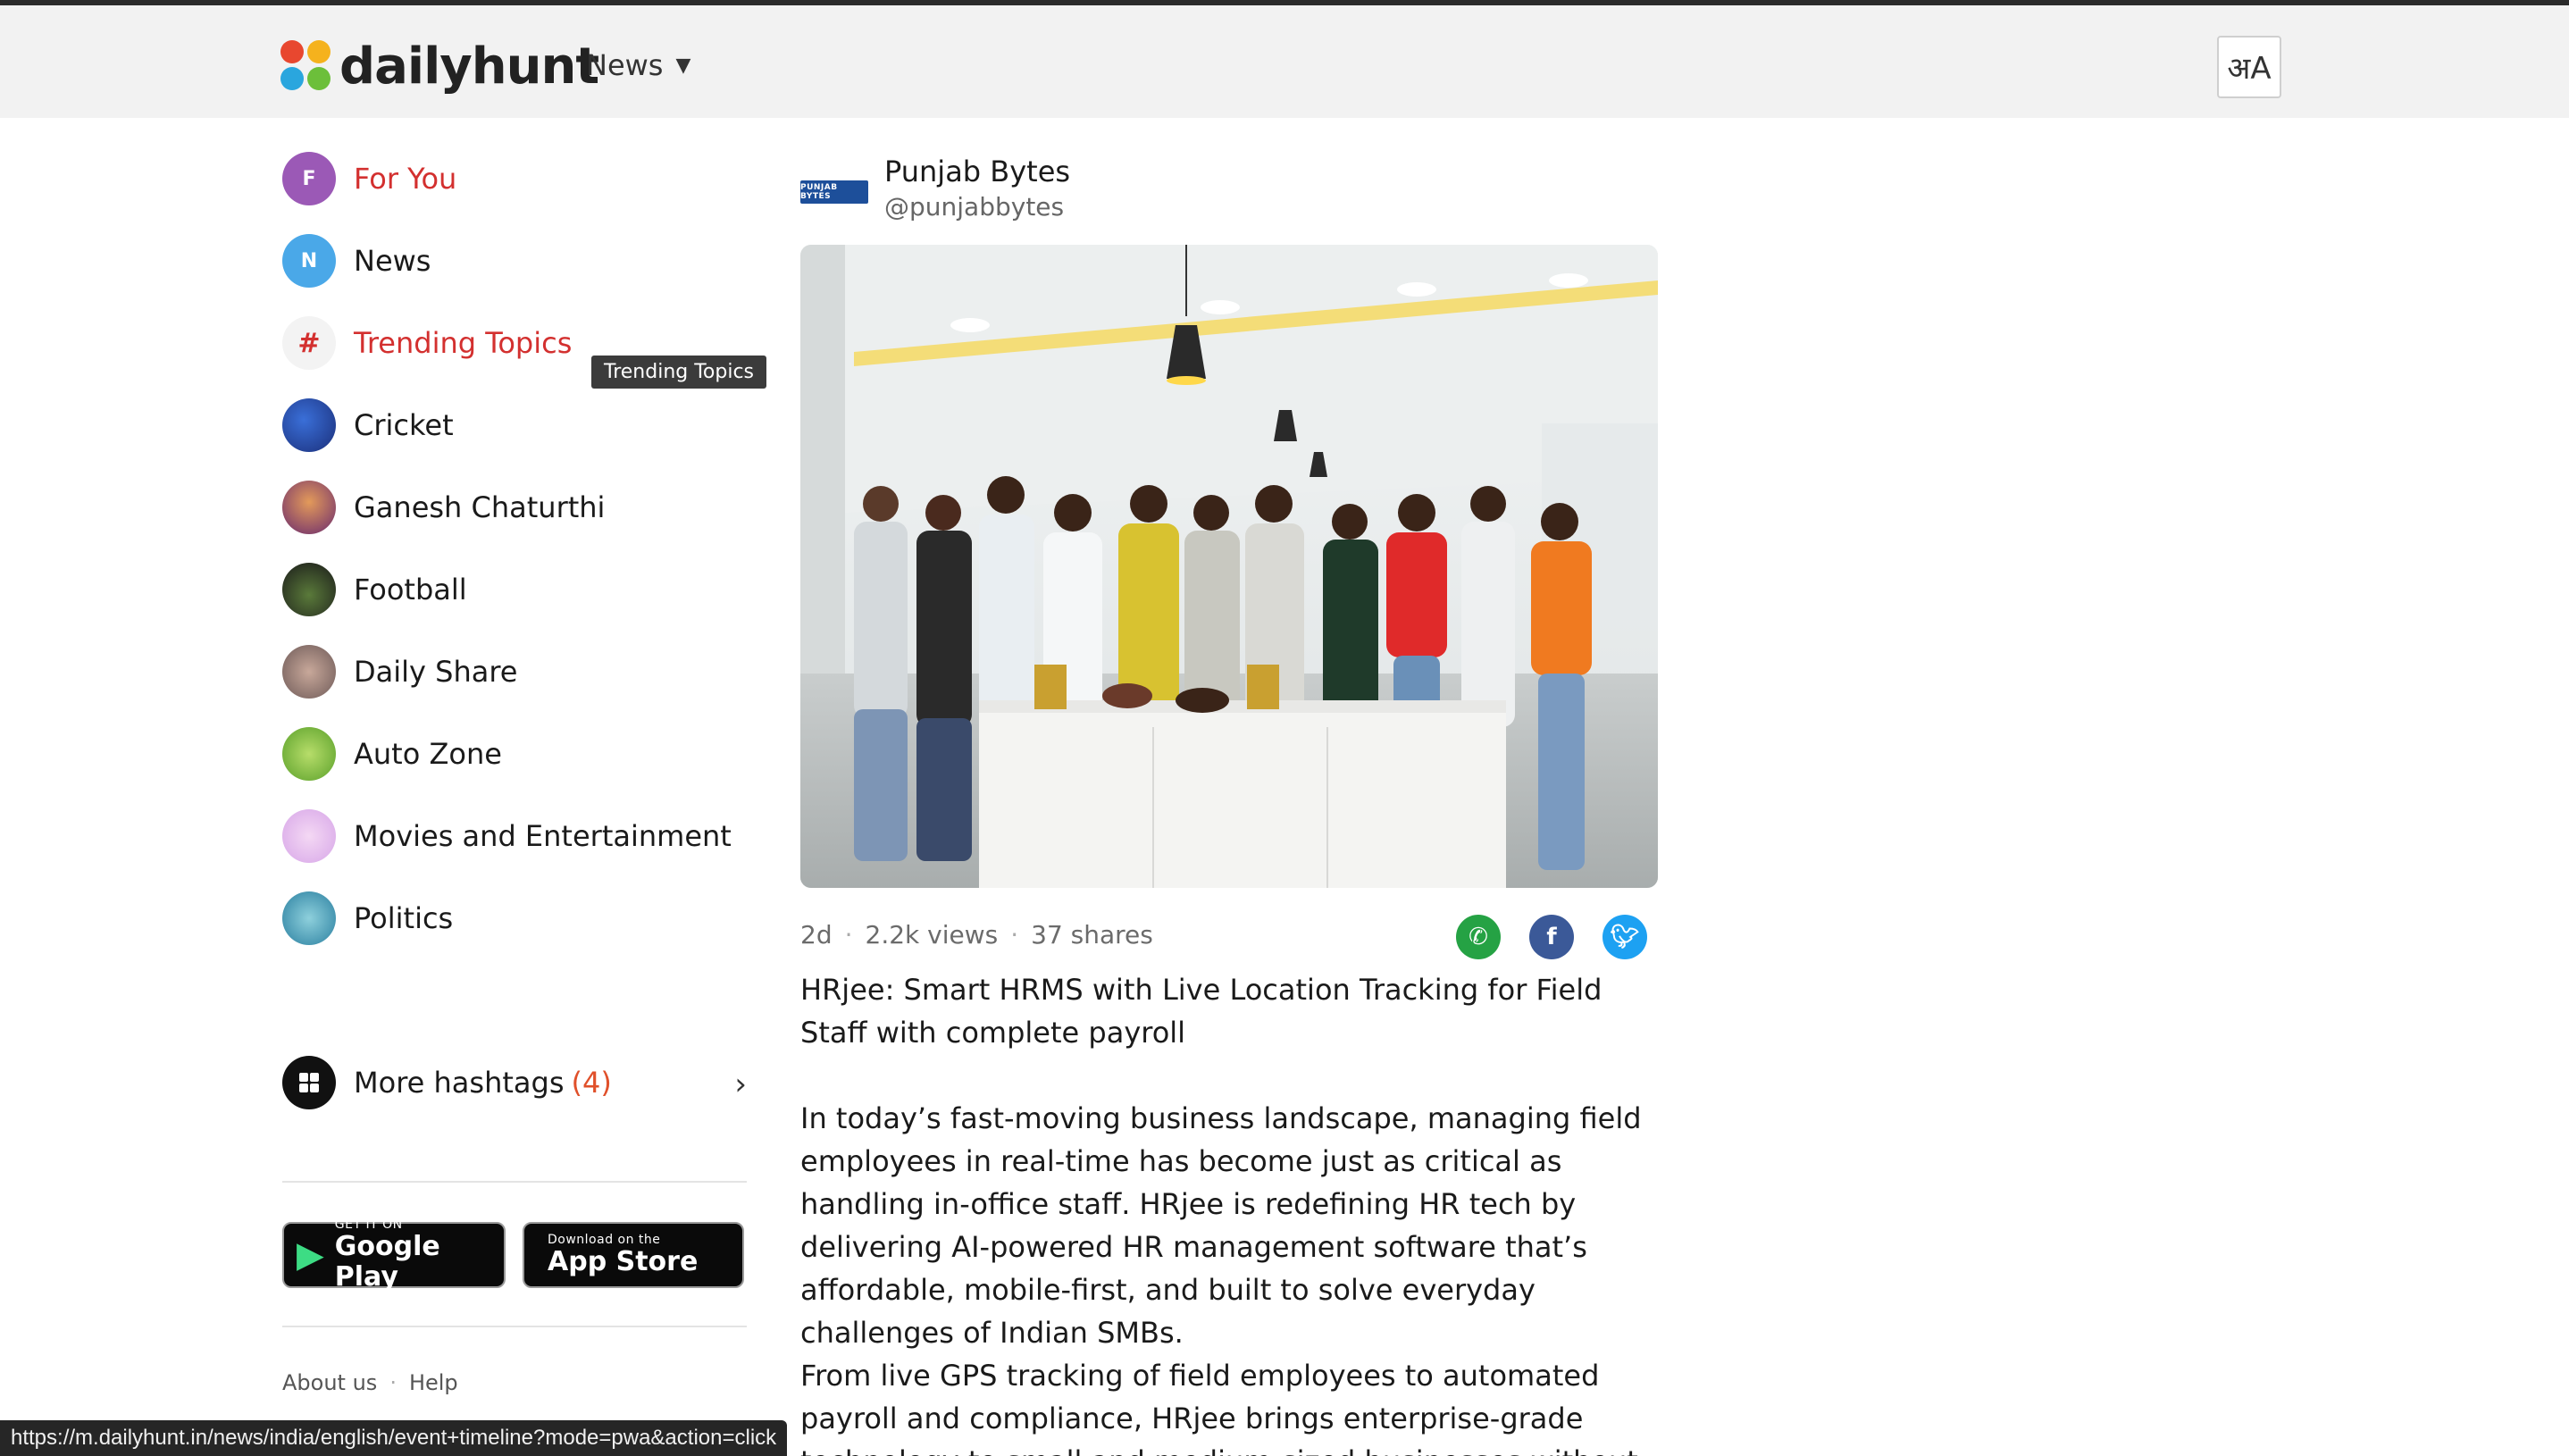  I want to click on sidebar-item-label: For You, so click(405, 179).